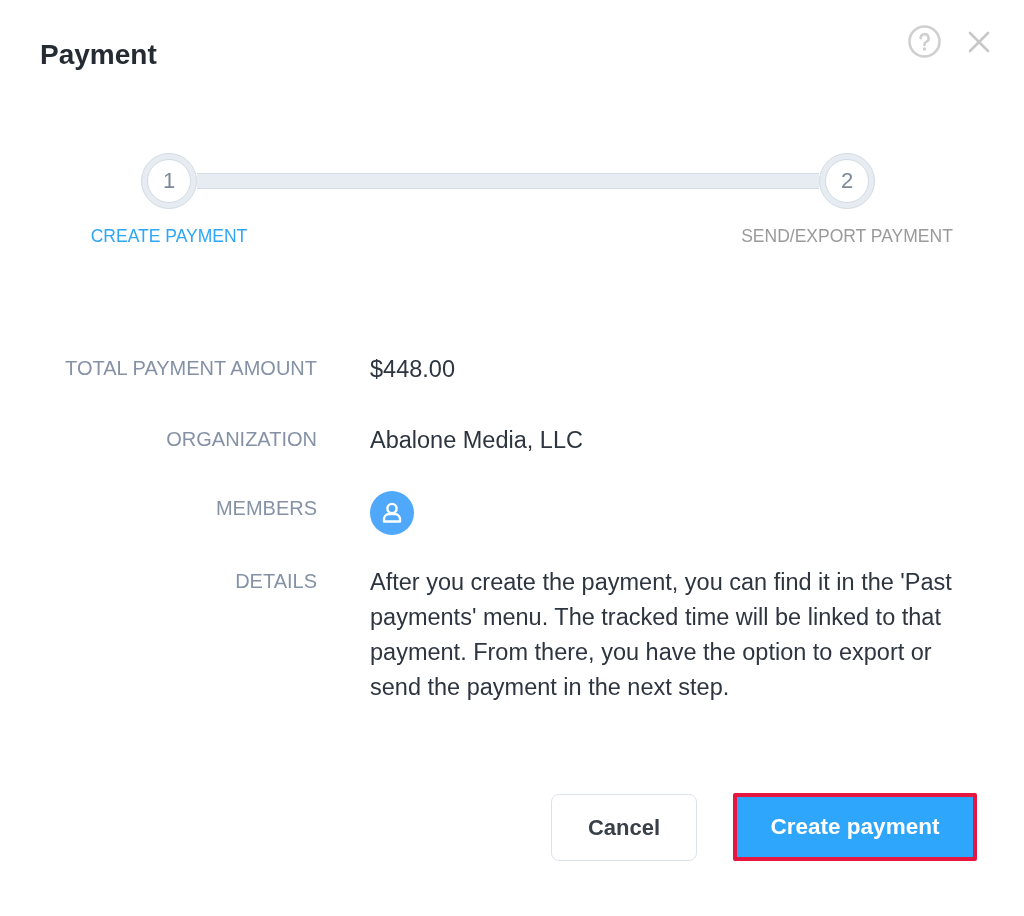 This screenshot has width=1024, height=916. Describe the element at coordinates (169, 236) in the screenshot. I see `step-label: CREATE PAYMENT` at that location.